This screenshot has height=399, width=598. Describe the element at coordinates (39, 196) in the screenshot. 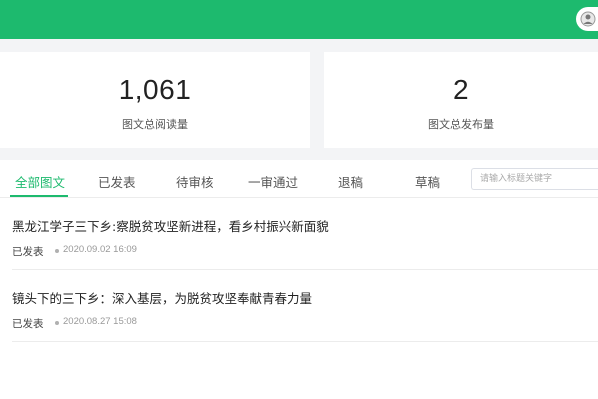

I see `active-tab-indicator` at that location.